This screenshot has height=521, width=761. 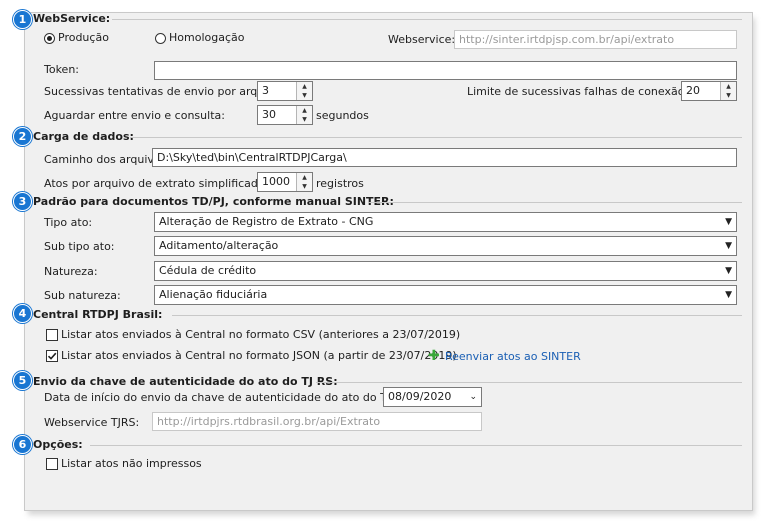 I want to click on section-2-badge: 2, so click(x=22, y=136).